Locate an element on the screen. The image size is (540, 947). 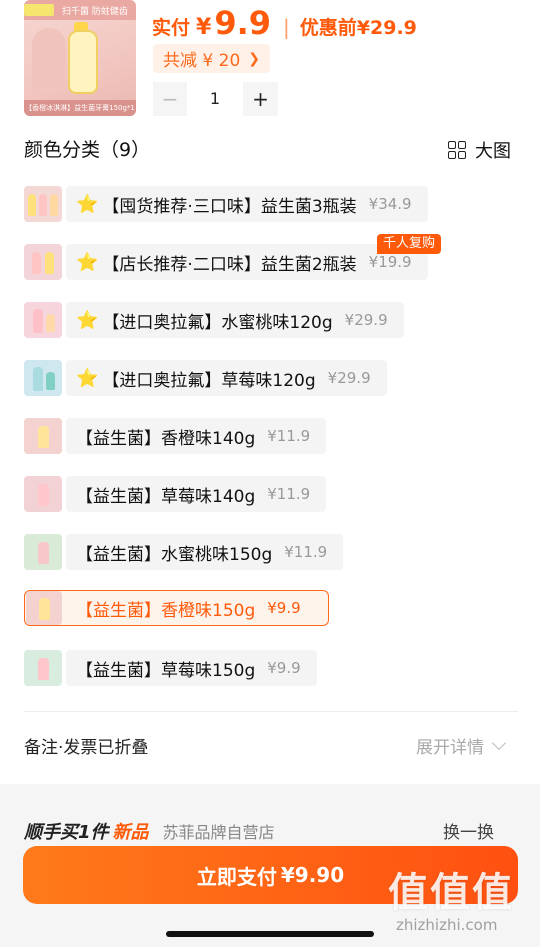
variant-price: ¥19.9 is located at coordinates (390, 262).